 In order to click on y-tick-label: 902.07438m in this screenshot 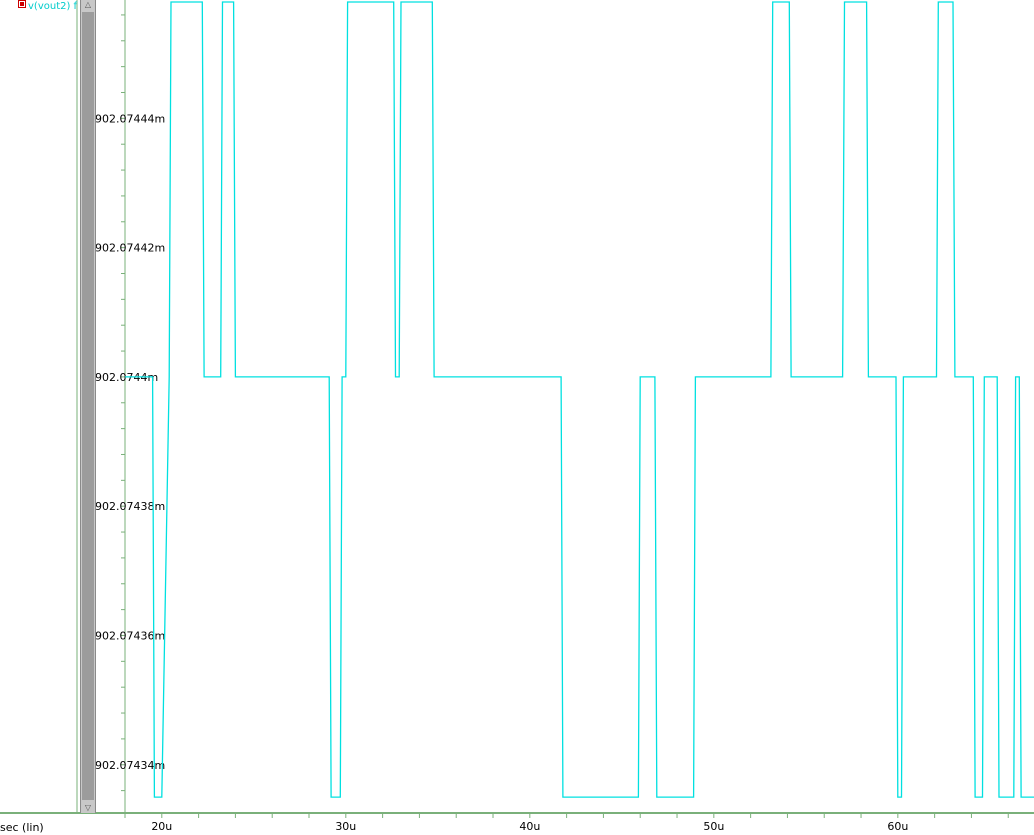, I will do `click(130, 506)`.